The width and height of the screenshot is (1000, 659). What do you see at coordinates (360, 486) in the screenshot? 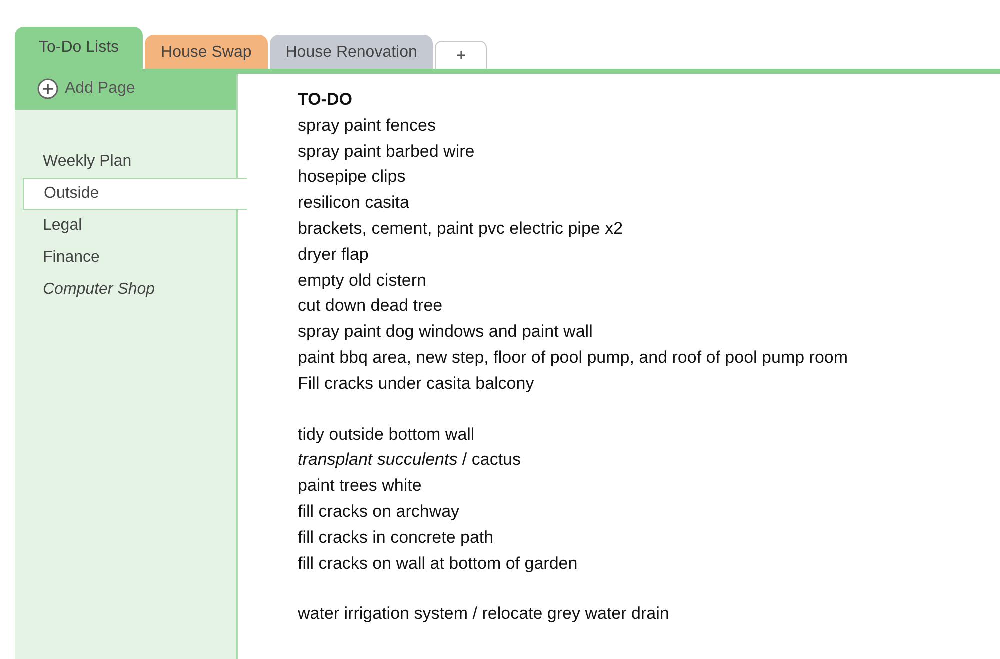
I see `note-line: paint trees white` at bounding box center [360, 486].